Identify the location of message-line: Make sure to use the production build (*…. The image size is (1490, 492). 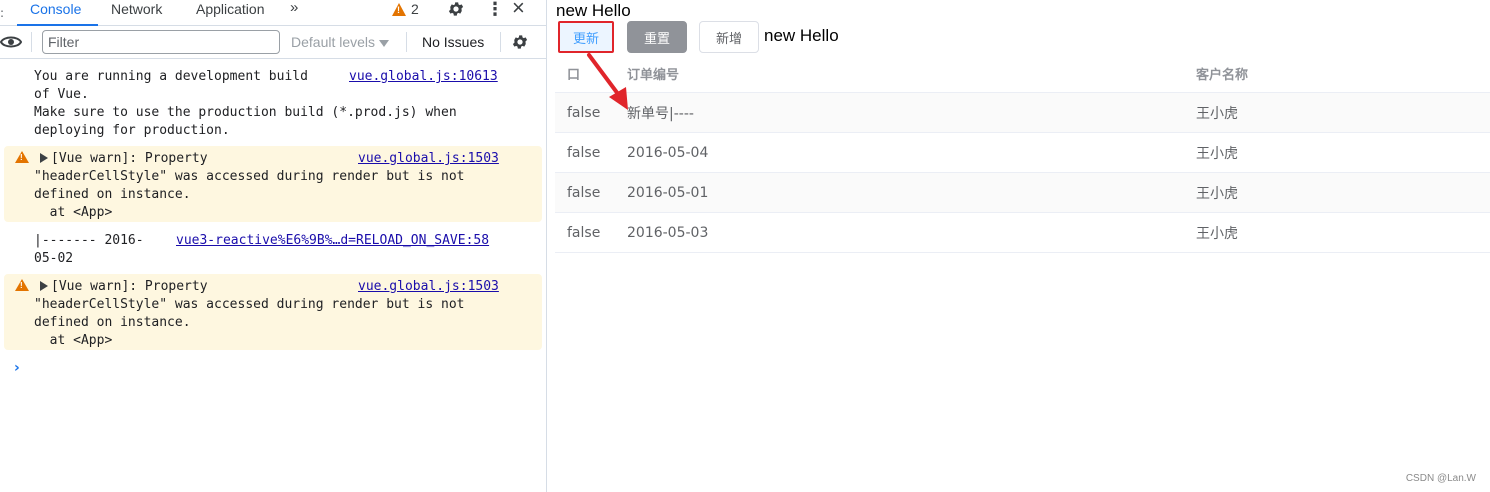
(245, 112).